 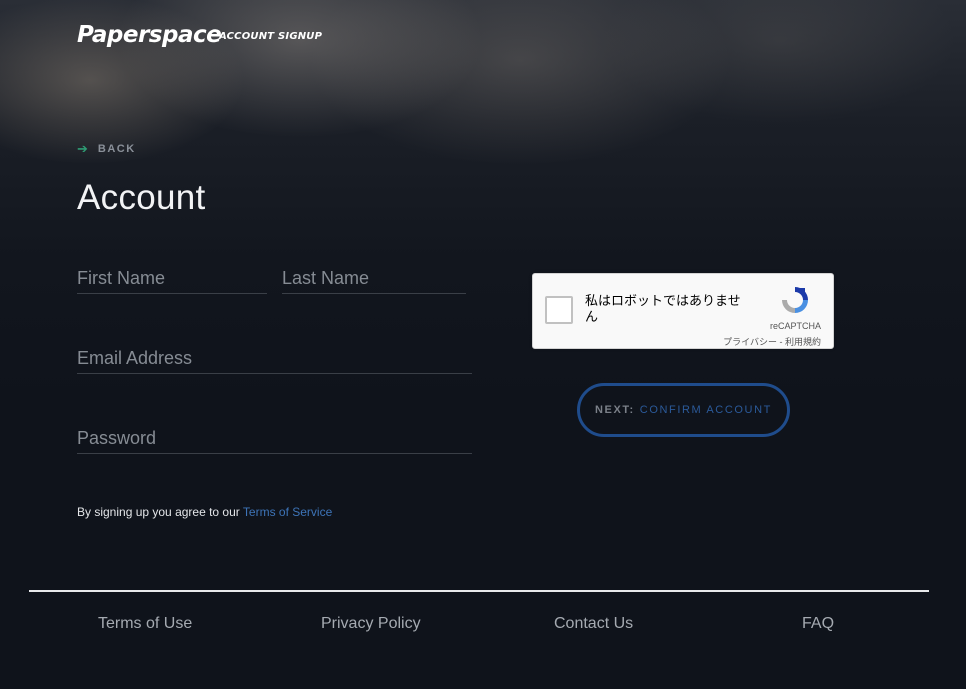 What do you see at coordinates (158, 512) in the screenshot?
I see `terms-prefix: By signing up you agree to our` at bounding box center [158, 512].